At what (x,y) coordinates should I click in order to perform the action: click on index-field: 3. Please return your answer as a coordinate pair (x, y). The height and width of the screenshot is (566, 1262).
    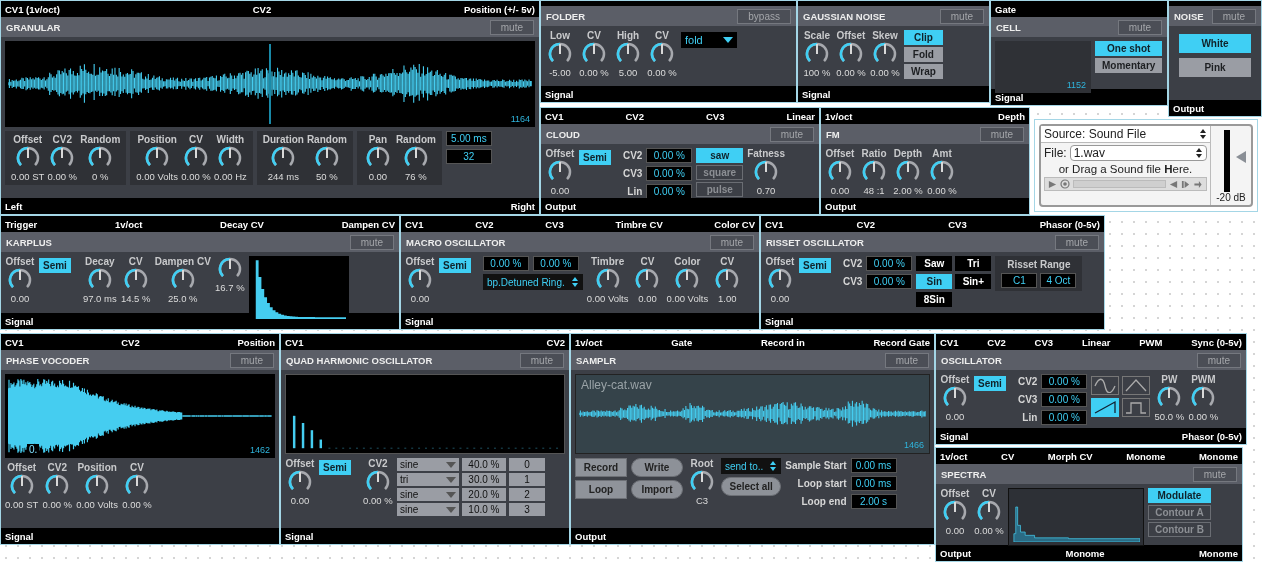
    Looking at the image, I should click on (526, 509).